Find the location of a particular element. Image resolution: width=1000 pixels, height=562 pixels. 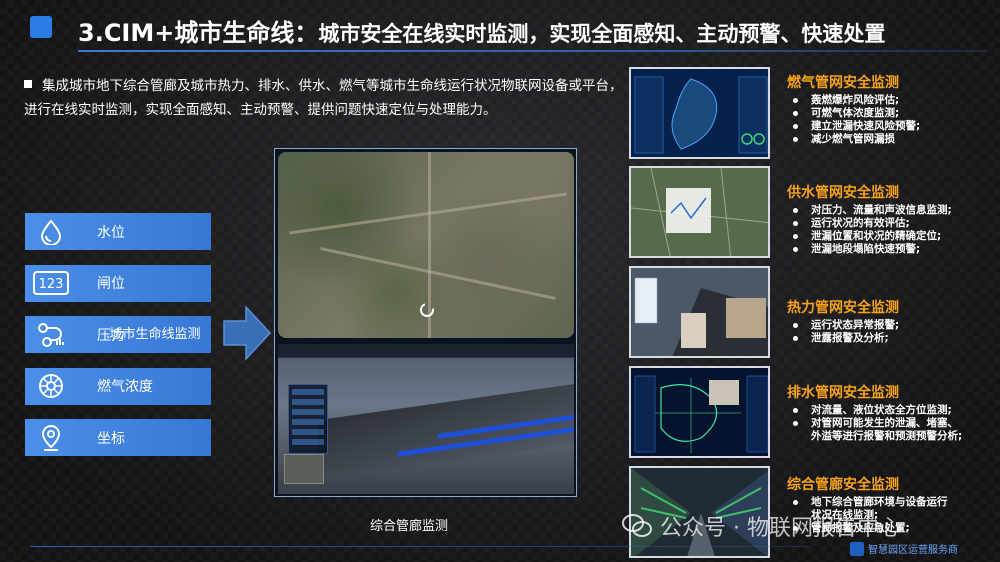

caption-city-lifeline: 城市生命线监测 is located at coordinates (155, 334).